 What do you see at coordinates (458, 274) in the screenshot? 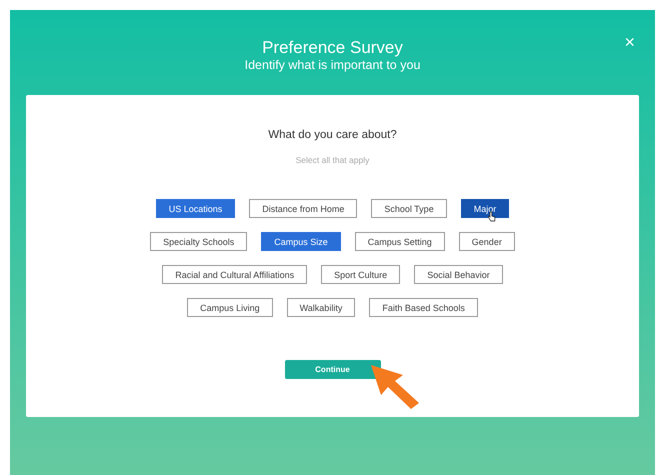
I see `option-chip: Social Behavior` at bounding box center [458, 274].